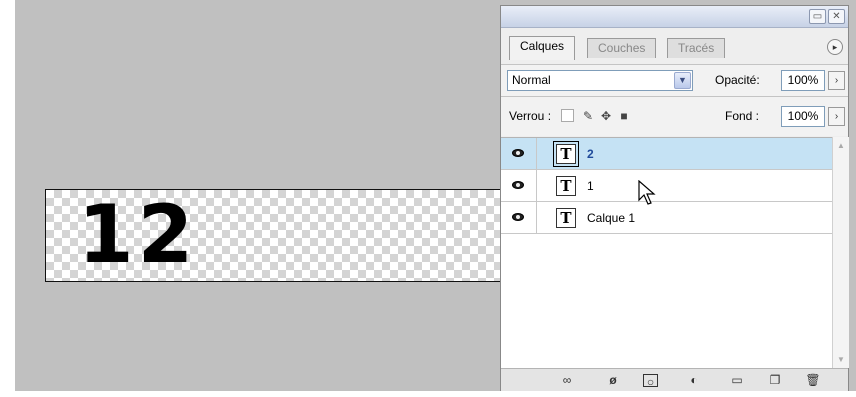 This screenshot has width=856, height=397. I want to click on lock-transparent-pixels-icon, so click(567, 115).